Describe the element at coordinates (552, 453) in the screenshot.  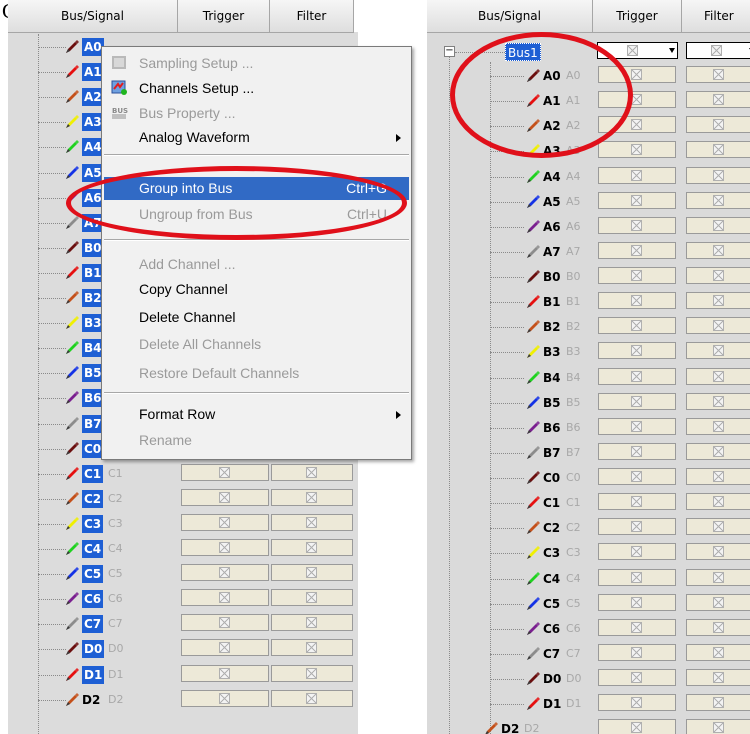
I see `channel-label: B7` at that location.